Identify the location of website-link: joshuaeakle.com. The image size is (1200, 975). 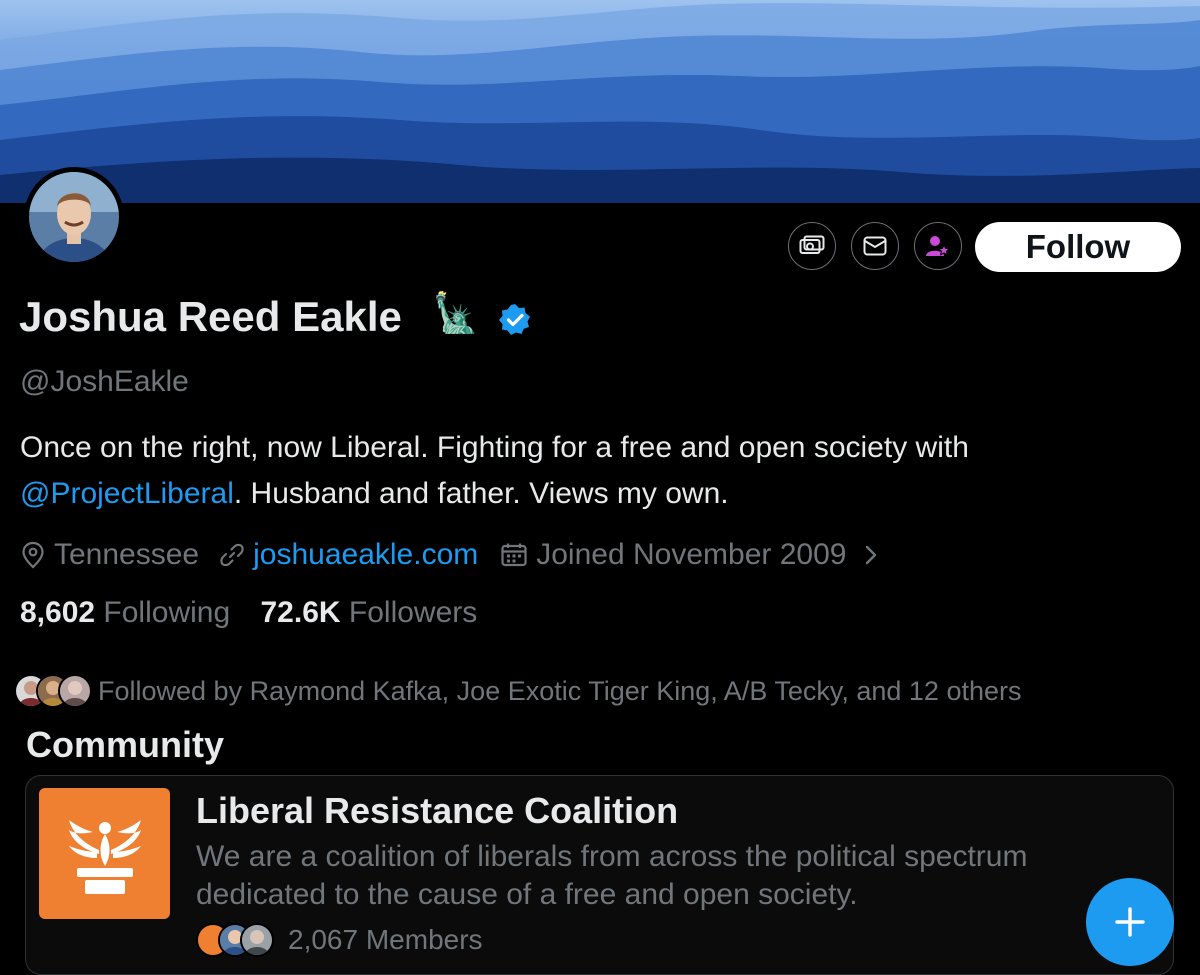
(365, 555).